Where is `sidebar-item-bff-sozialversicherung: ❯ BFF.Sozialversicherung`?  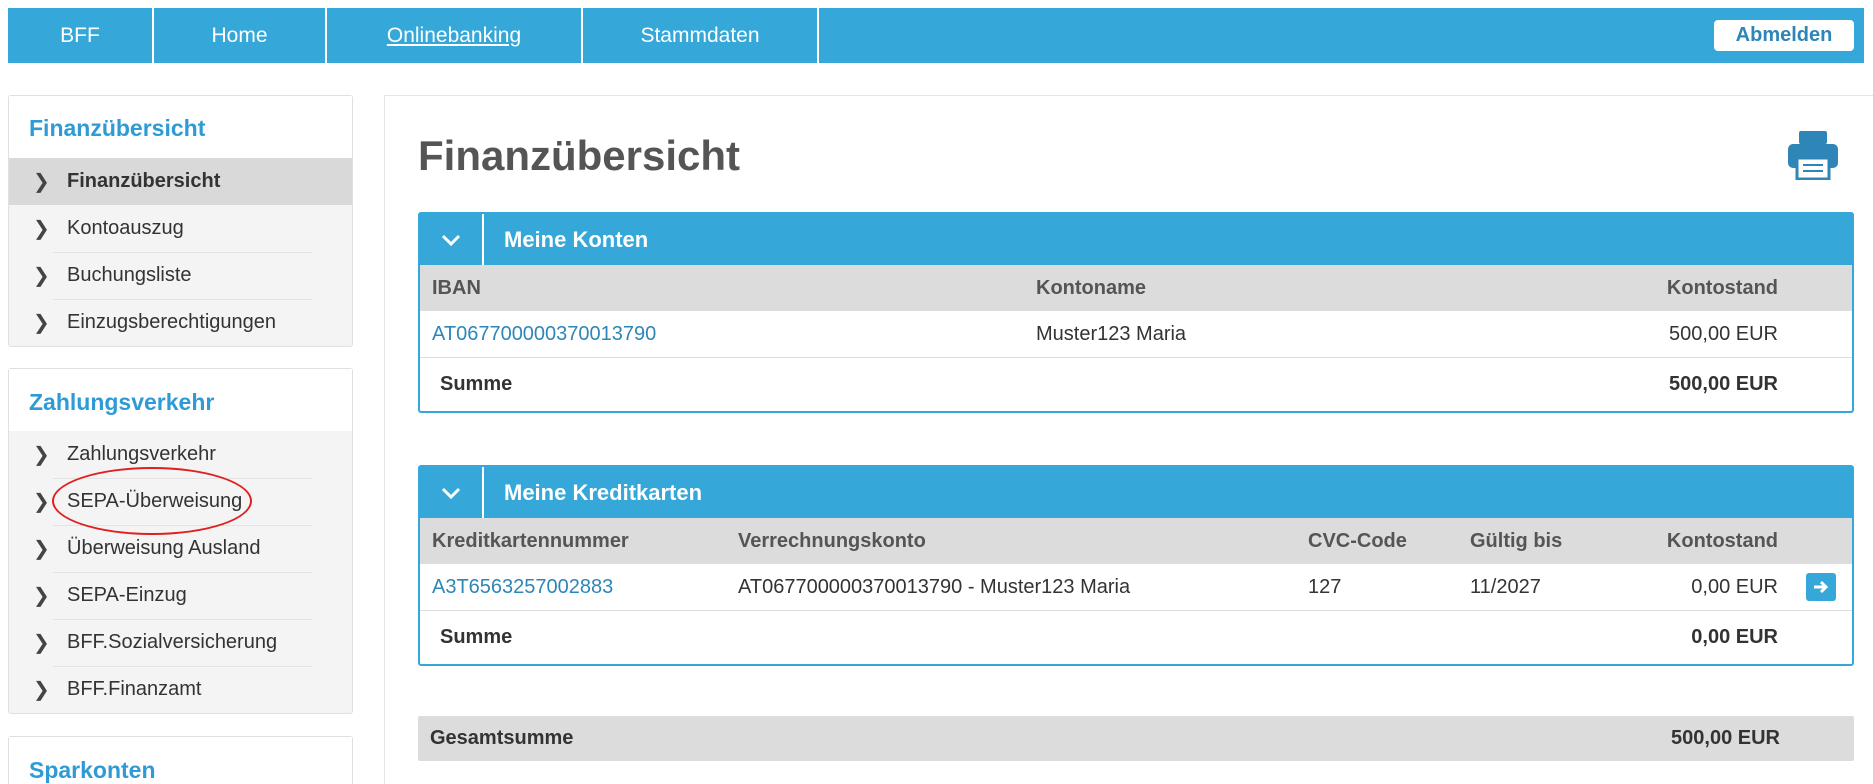 sidebar-item-bff-sozialversicherung: ❯ BFF.Sozialversicherung is located at coordinates (180, 642).